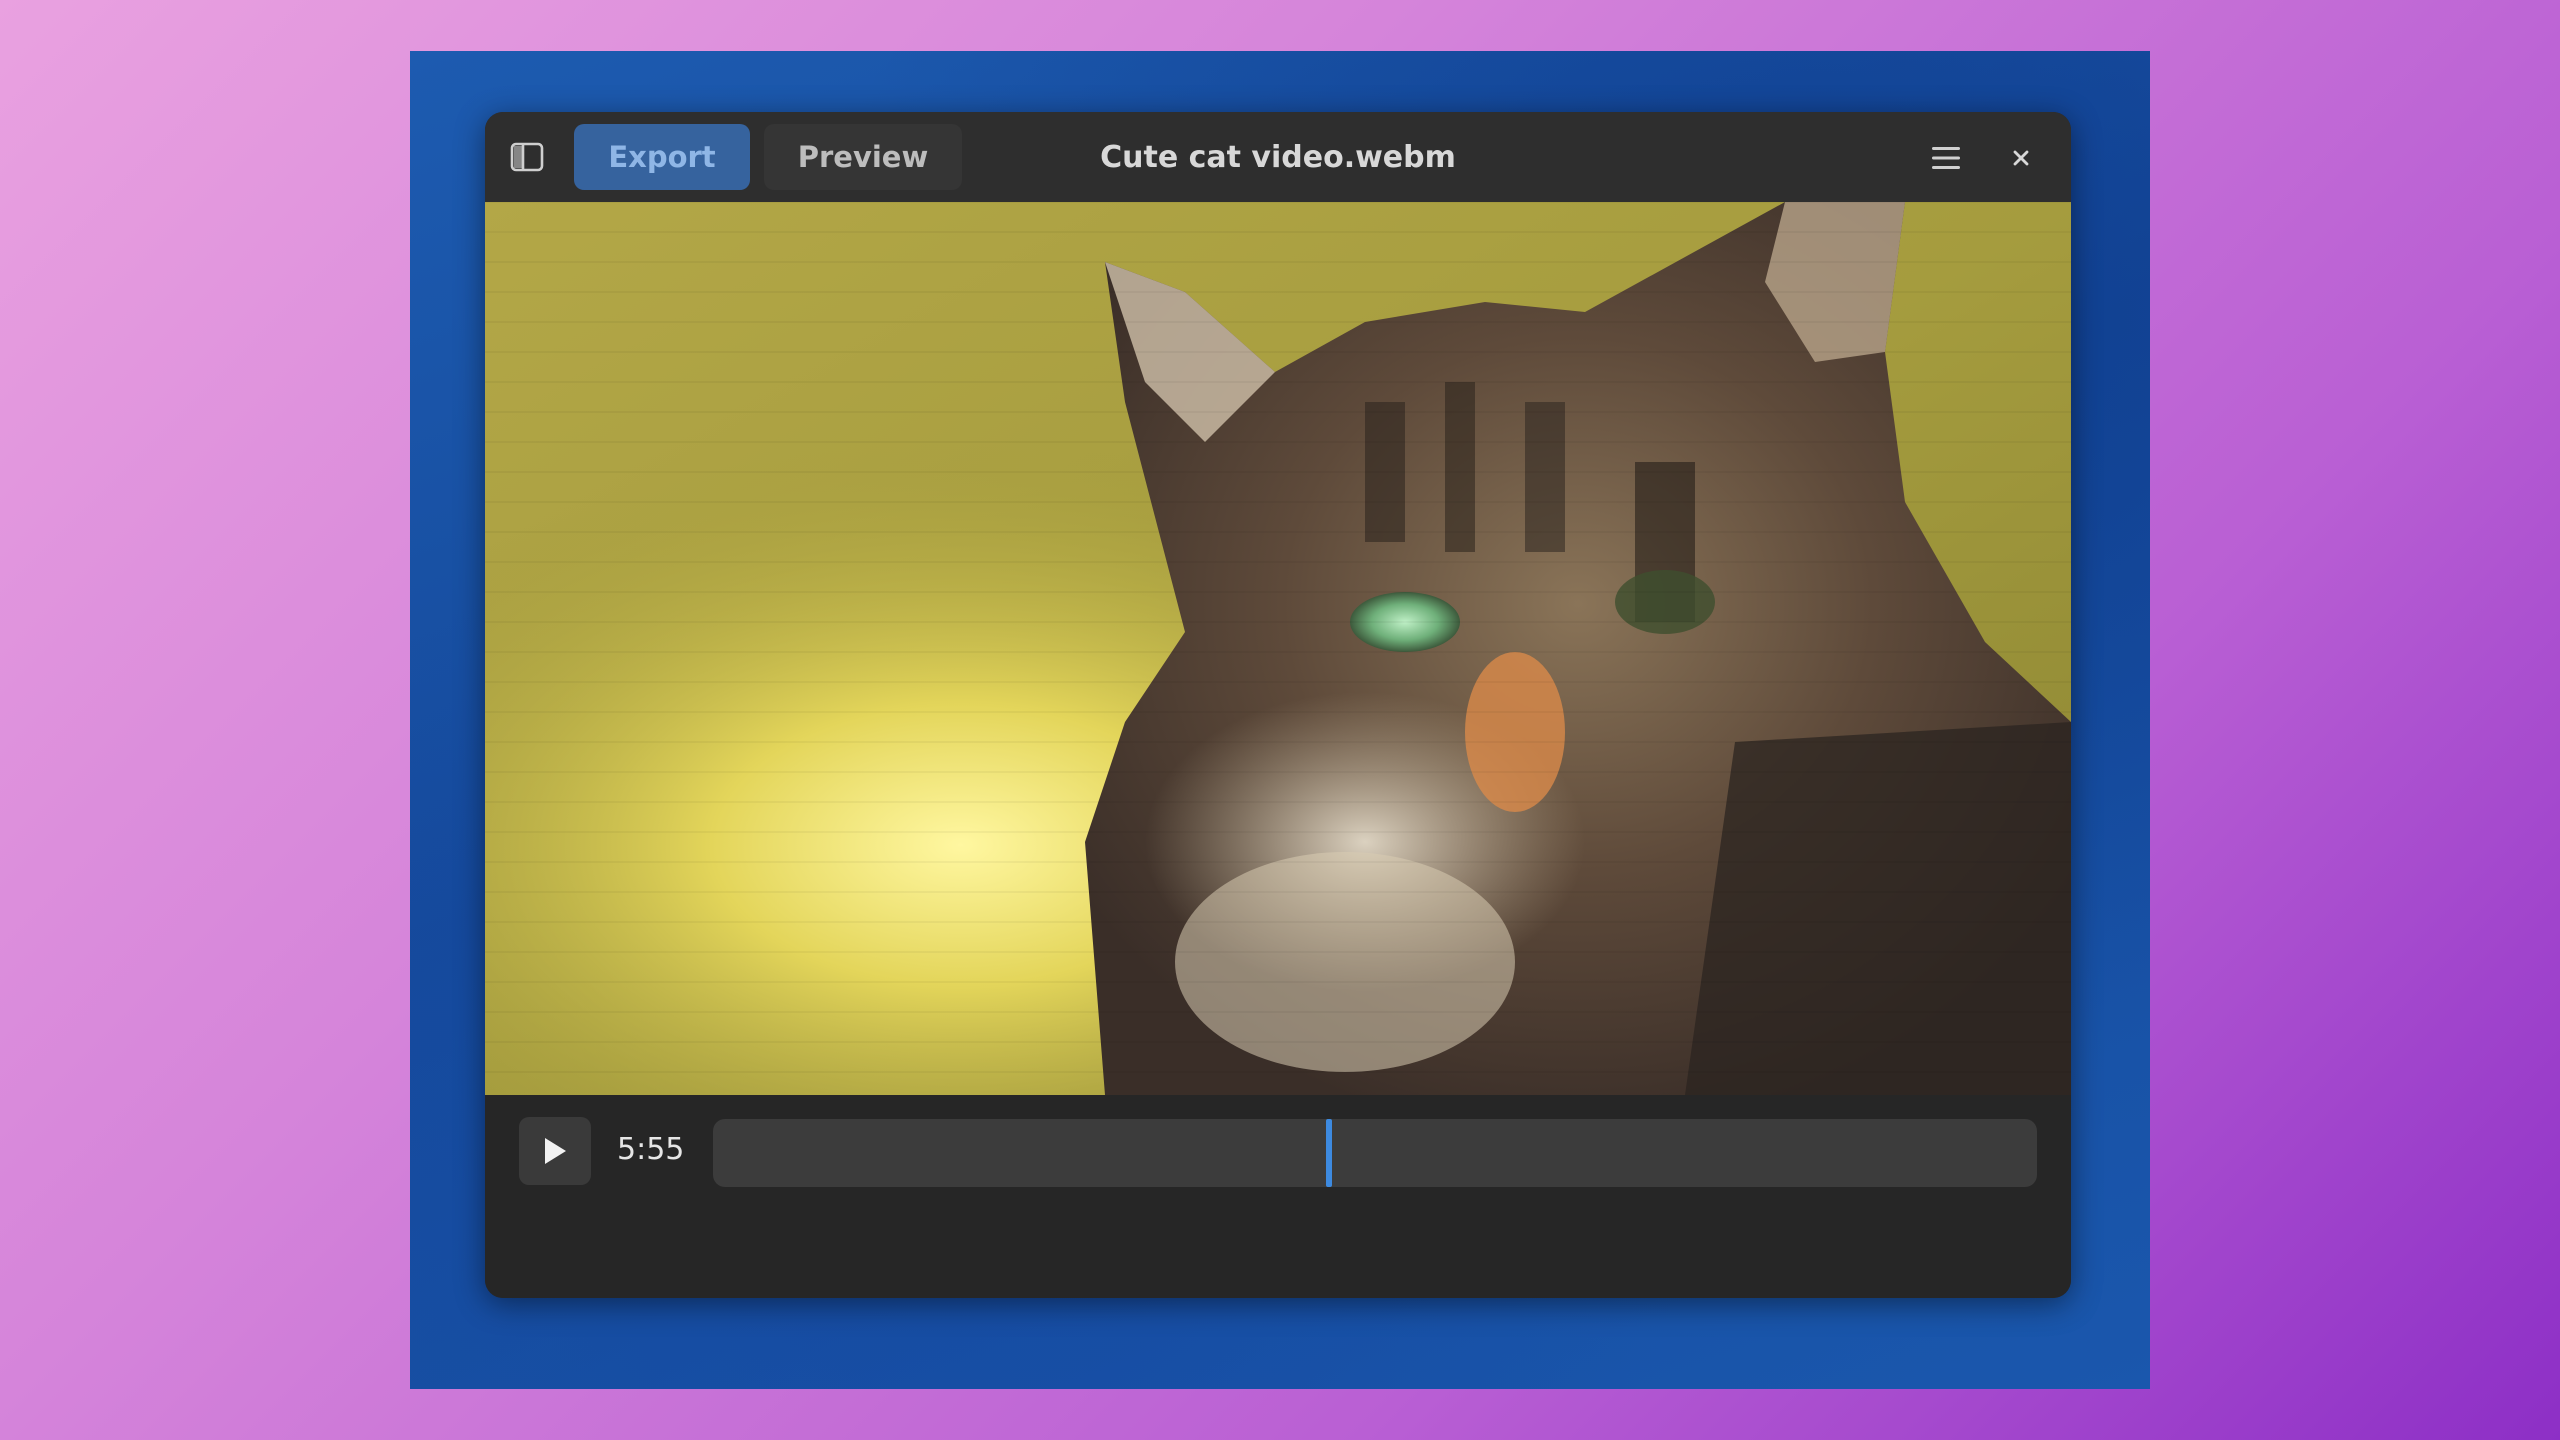 This screenshot has width=2560, height=1440. I want to click on hamburger-menu-icon, so click(1946, 158).